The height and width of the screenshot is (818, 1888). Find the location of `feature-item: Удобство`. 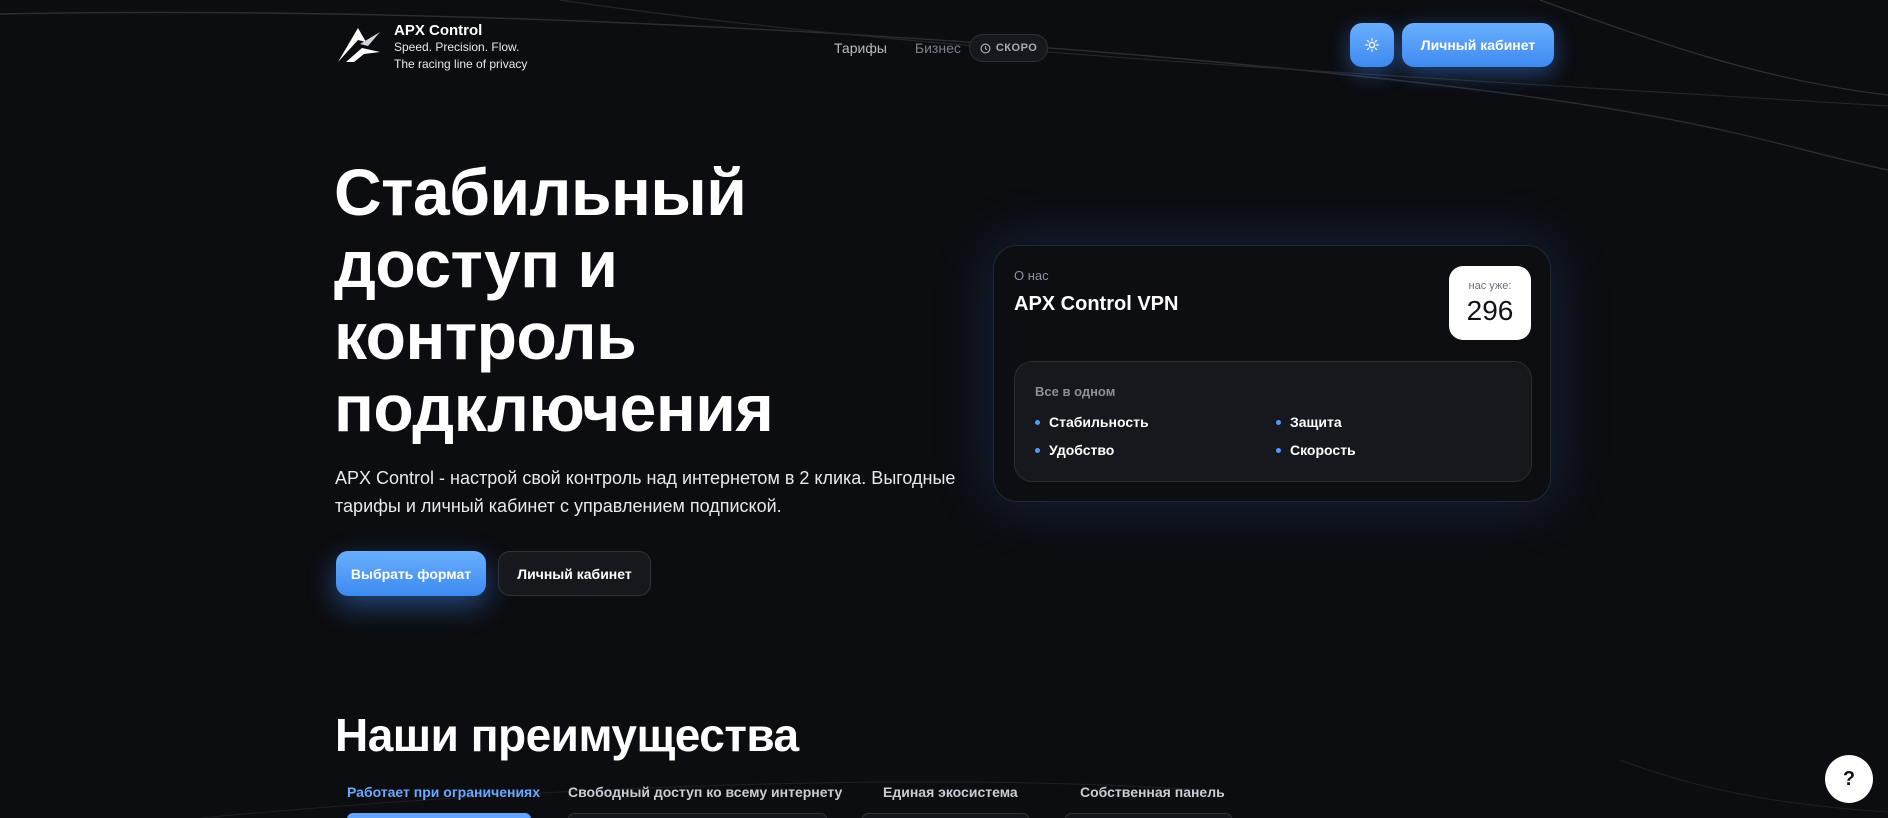

feature-item: Удобство is located at coordinates (1155, 450).